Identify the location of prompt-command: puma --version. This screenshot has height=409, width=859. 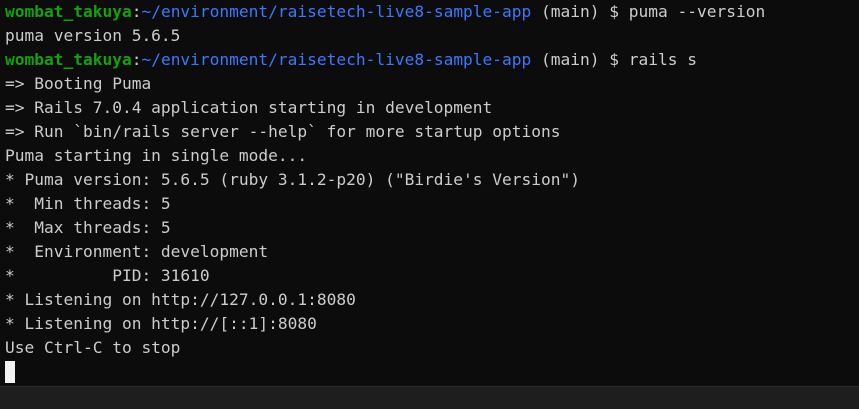
(697, 11).